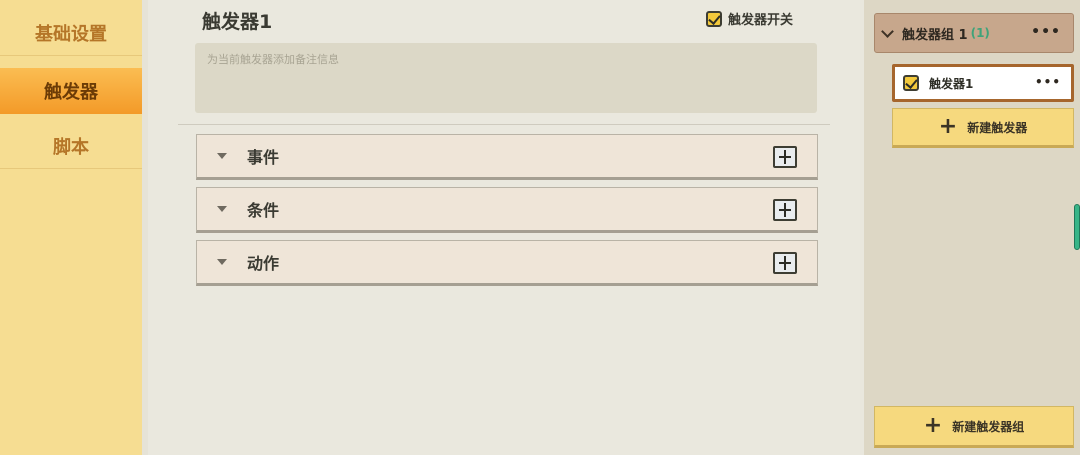 The width and height of the screenshot is (1080, 455). I want to click on new-trigger-button: + 新建触发器, so click(983, 128).